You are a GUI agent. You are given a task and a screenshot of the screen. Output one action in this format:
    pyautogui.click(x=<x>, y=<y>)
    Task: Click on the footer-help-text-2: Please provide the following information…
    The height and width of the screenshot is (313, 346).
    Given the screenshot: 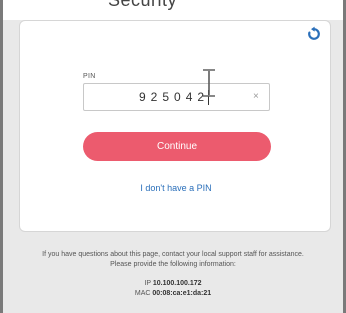 What is the action you would take?
    pyautogui.click(x=173, y=264)
    